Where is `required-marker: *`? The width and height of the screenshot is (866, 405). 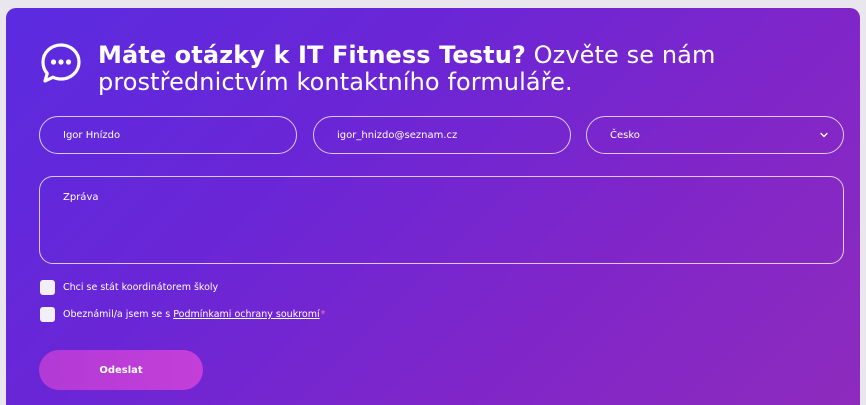 required-marker: * is located at coordinates (323, 314).